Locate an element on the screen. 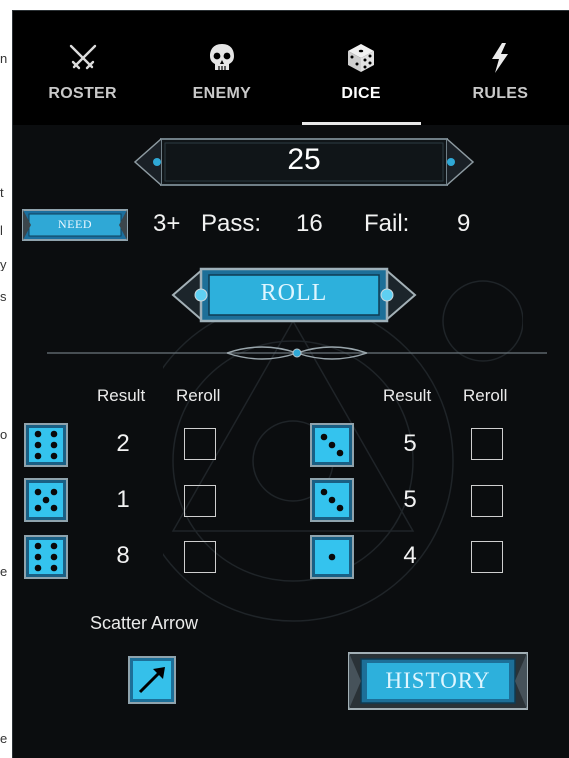  tab-label: ENEMY is located at coordinates (222, 93).